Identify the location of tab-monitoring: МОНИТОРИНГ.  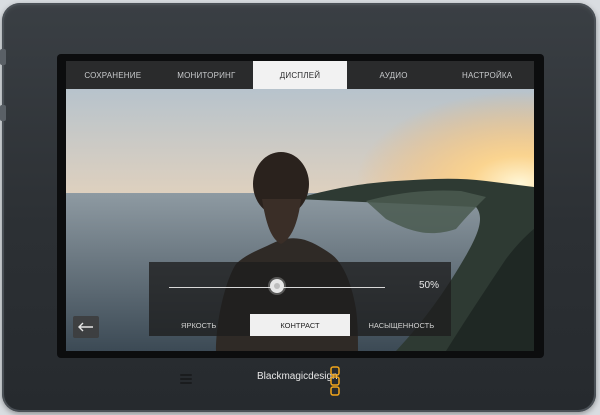
(207, 75).